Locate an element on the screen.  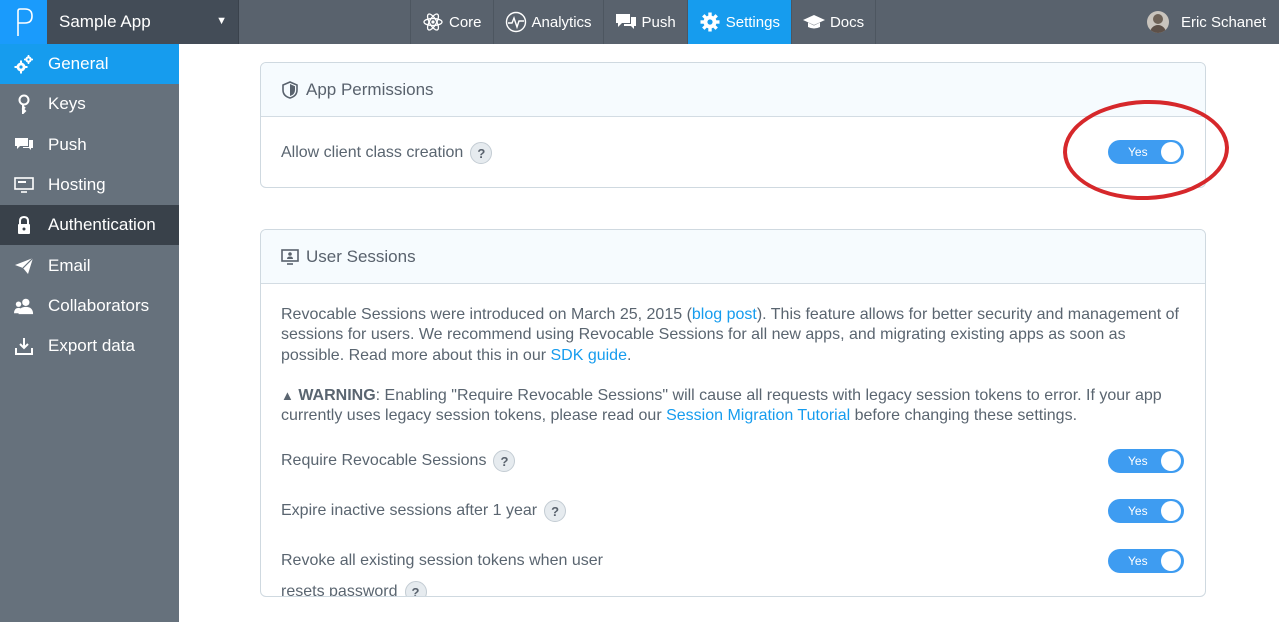
tab-analytics: Analytics is located at coordinates (547, 22).